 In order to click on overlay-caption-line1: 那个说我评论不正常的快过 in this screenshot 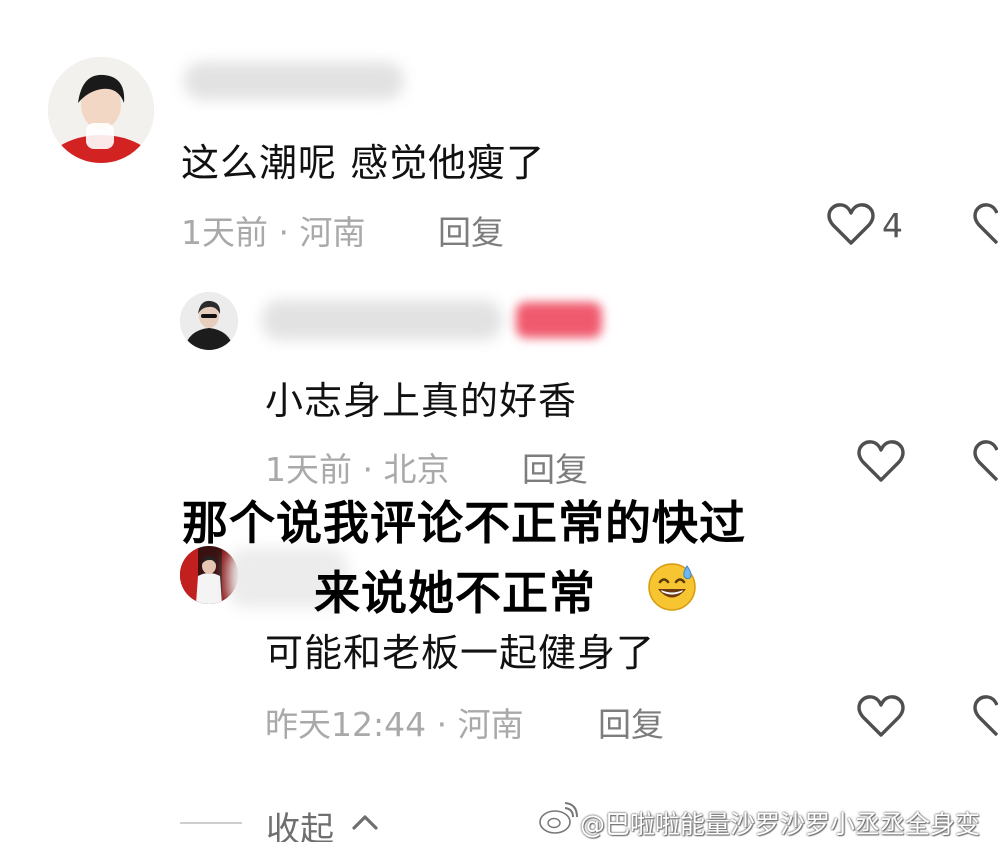, I will do `click(464, 523)`.